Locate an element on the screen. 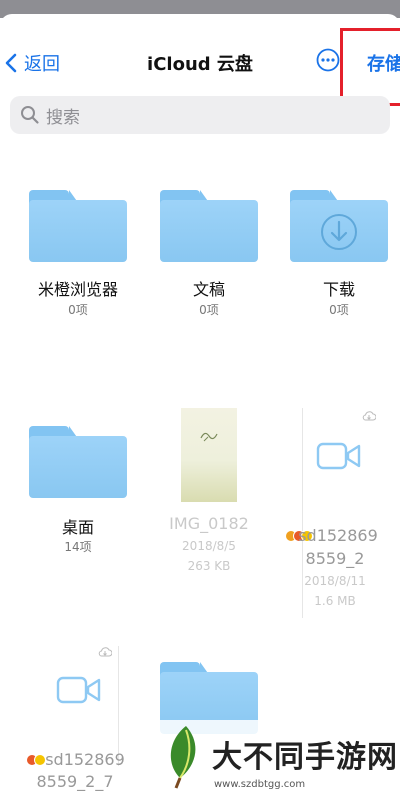 The width and height of the screenshot is (400, 799). sketch-icon is located at coordinates (209, 437).